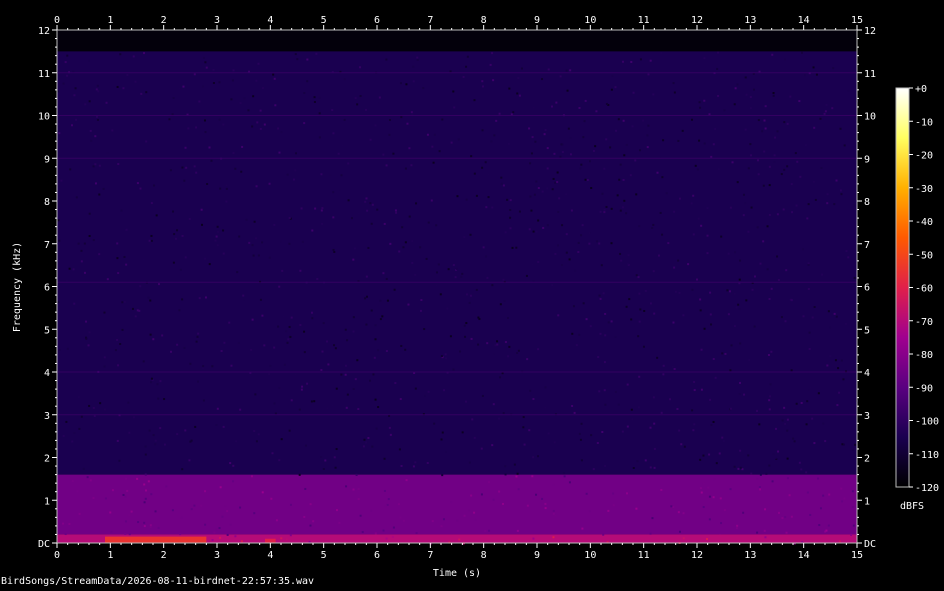  I want to click on y-tick-label-right: 2, so click(867, 459).